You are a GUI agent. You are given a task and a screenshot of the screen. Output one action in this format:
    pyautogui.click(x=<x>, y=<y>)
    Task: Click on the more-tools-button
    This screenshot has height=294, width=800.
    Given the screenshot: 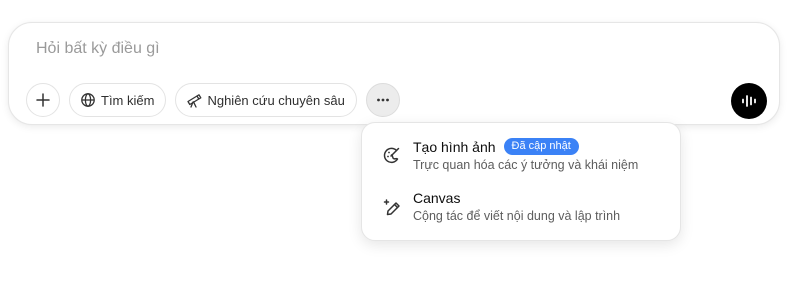 What is the action you would take?
    pyautogui.click(x=382, y=100)
    